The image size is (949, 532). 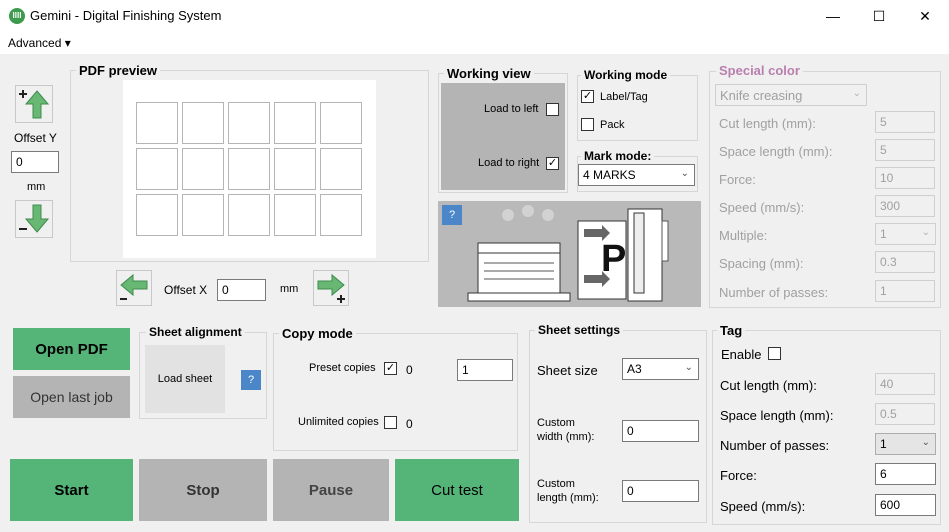 What do you see at coordinates (905, 234) in the screenshot?
I see `special-color-multiple-select: 1 ⌄` at bounding box center [905, 234].